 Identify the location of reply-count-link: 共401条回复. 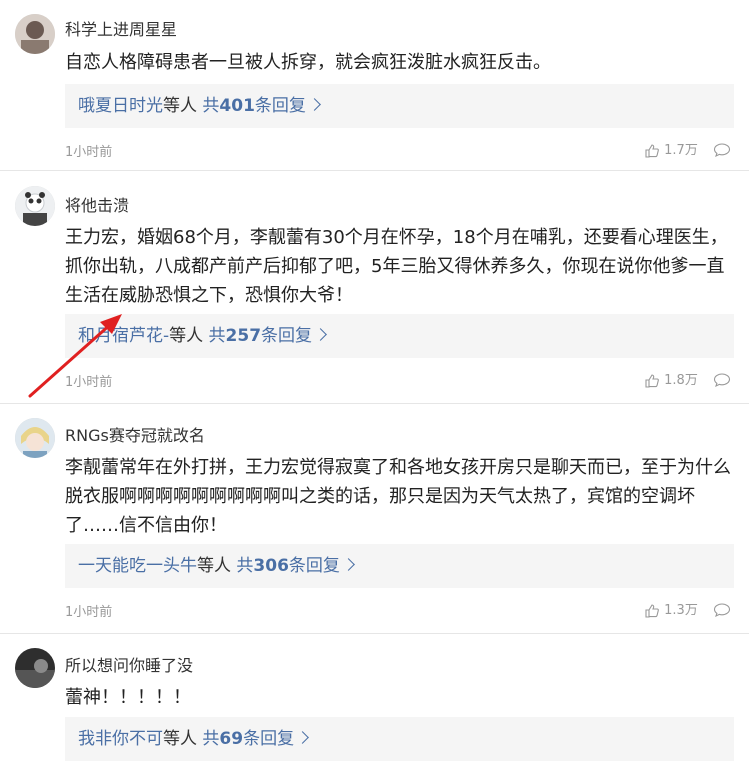
(254, 106).